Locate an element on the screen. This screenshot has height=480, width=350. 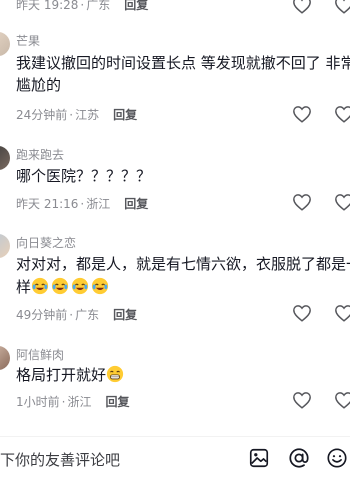
comment-text-line: 我建议撤回的时间设置长点 等发现就撤不回了 非常 is located at coordinates (183, 63).